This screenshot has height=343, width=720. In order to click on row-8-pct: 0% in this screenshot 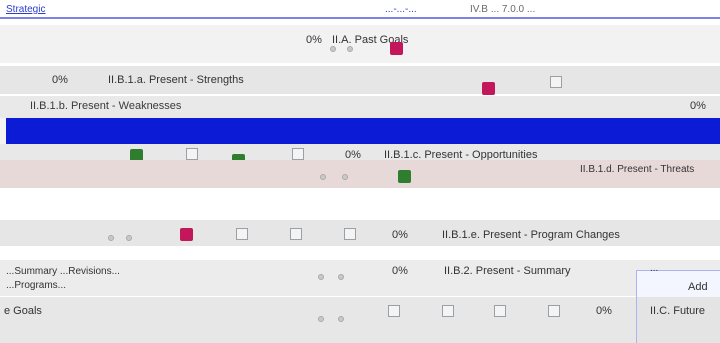, I will do `click(604, 311)`.